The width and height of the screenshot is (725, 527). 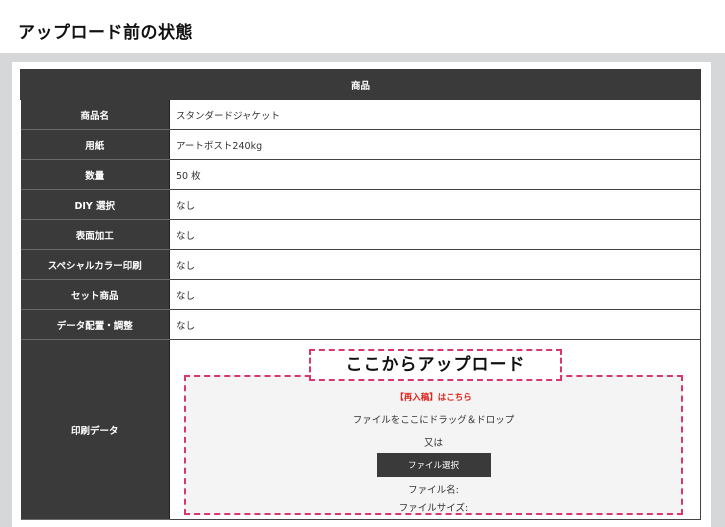 I want to click on row-label-quantity: 数量, so click(x=95, y=174).